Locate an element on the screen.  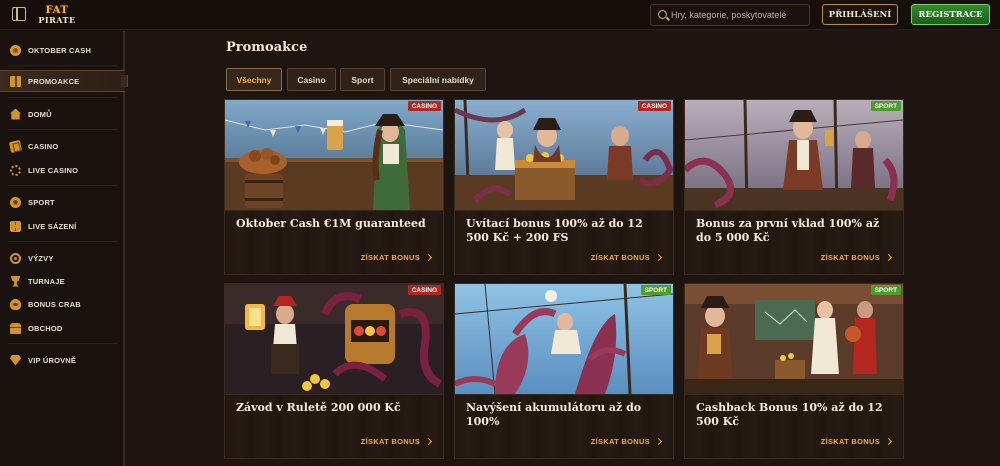
tab-casino: Casino is located at coordinates (311, 79).